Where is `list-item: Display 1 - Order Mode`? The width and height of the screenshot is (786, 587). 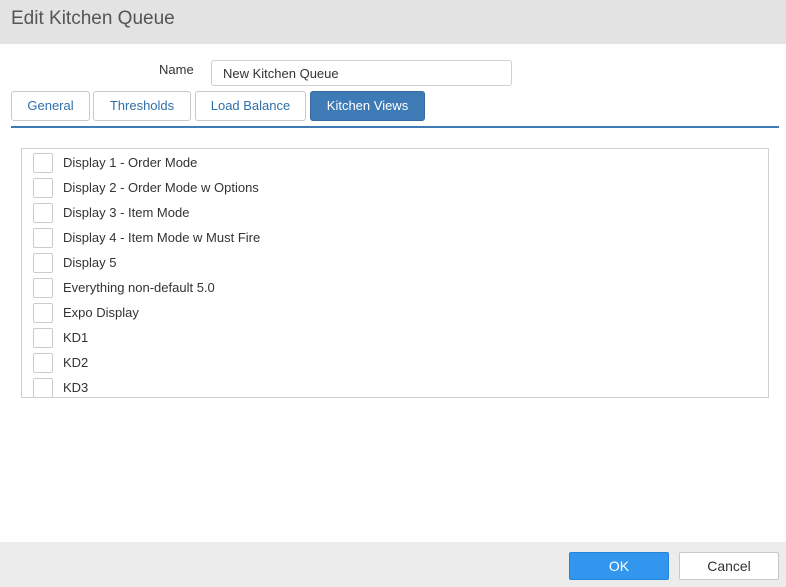 list-item: Display 1 - Order Mode is located at coordinates (395, 163).